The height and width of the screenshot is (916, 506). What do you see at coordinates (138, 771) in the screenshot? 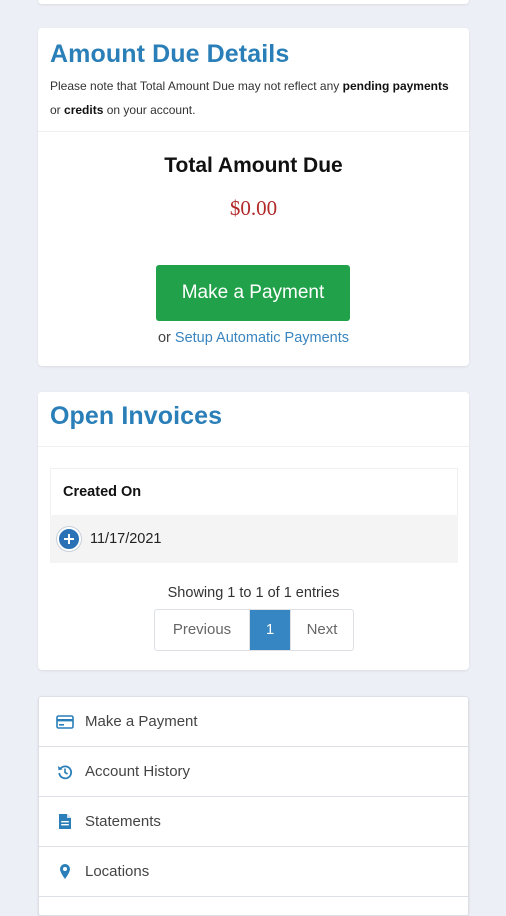
I see `menu-item-label: Account History` at bounding box center [138, 771].